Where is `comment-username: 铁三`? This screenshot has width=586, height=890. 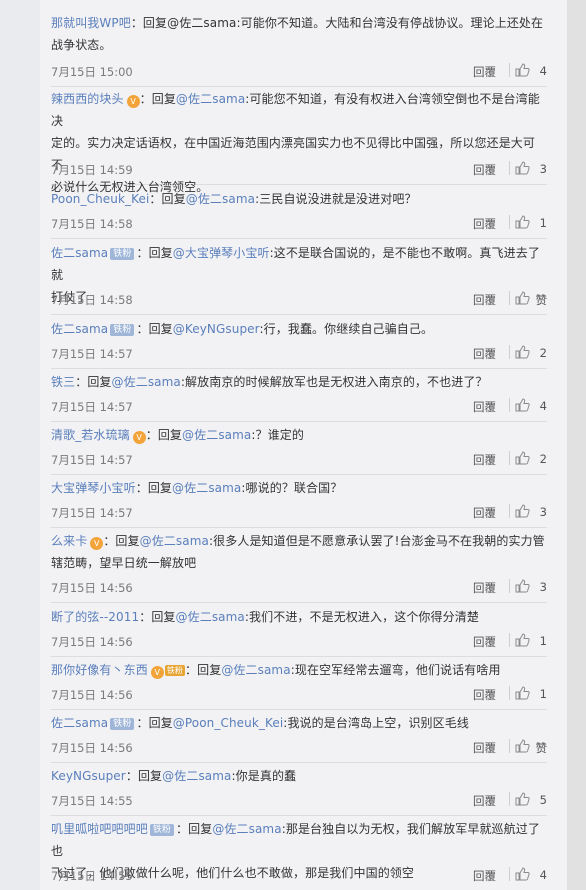
comment-username: 铁三 is located at coordinates (63, 382).